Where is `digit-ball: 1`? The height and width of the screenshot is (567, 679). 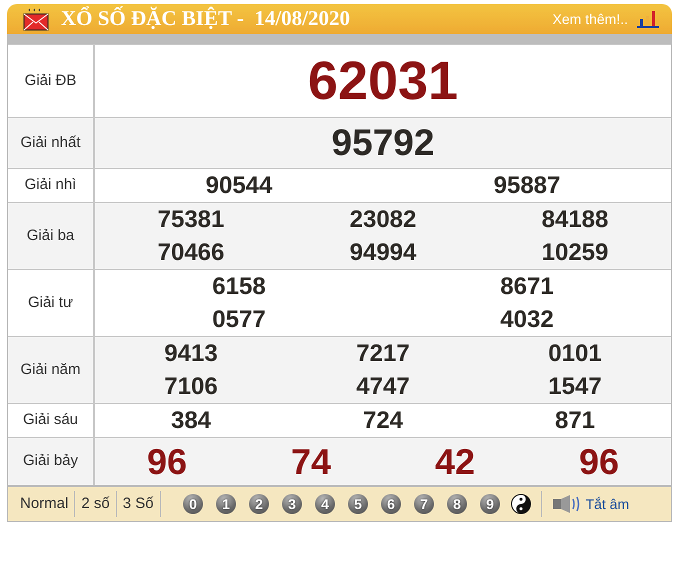 digit-ball: 1 is located at coordinates (226, 504).